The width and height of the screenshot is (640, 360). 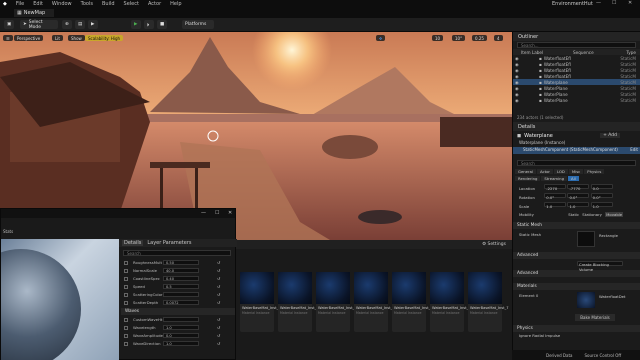 What do you see at coordinates (554, 178) in the screenshot?
I see `details-tab-streaming: Streaming` at bounding box center [554, 178].